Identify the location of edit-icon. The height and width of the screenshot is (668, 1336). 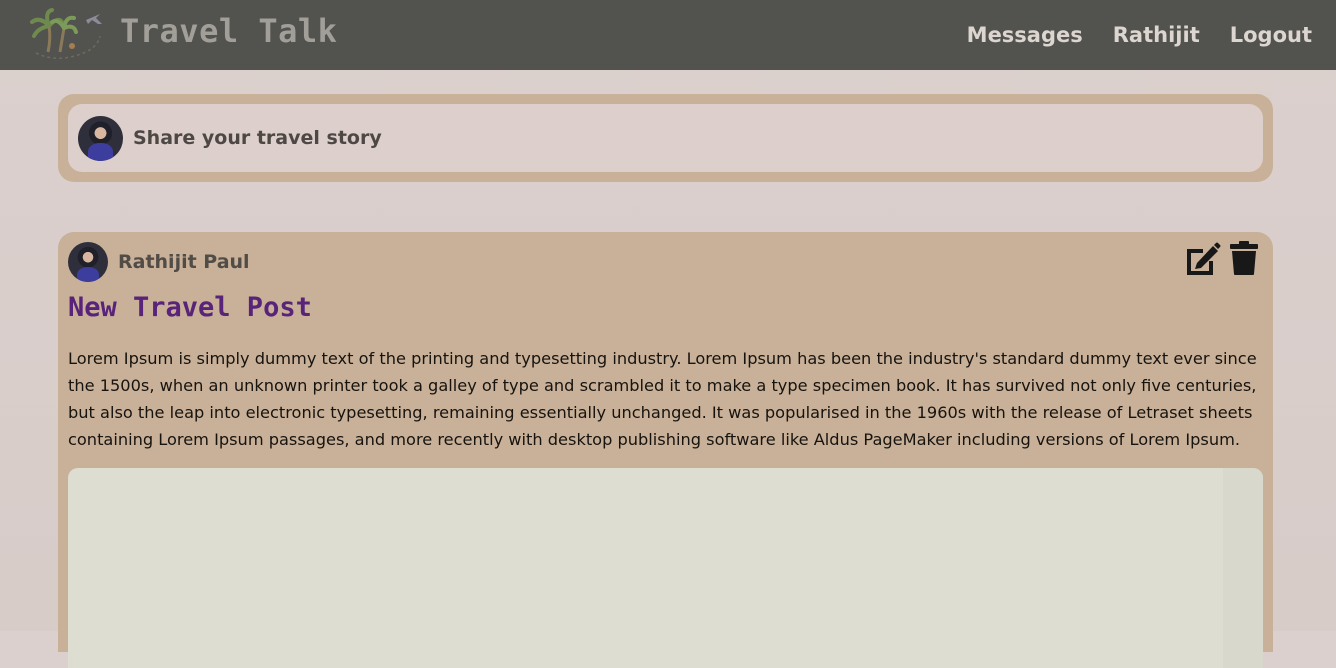
(1202, 259).